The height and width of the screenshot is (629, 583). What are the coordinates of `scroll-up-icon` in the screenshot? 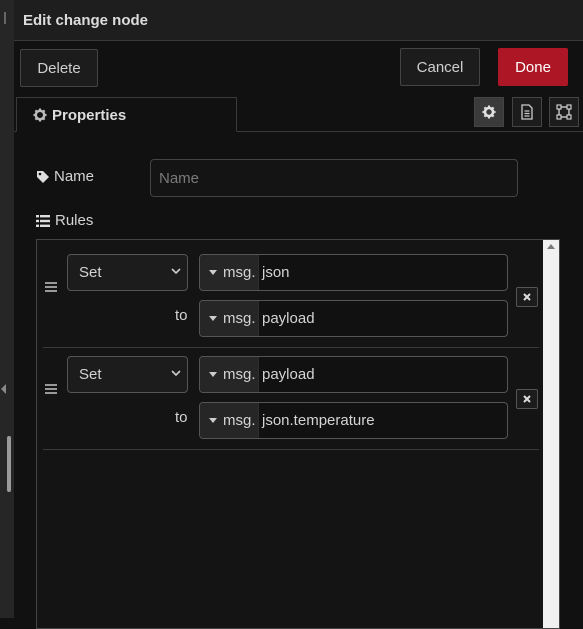 It's located at (551, 246).